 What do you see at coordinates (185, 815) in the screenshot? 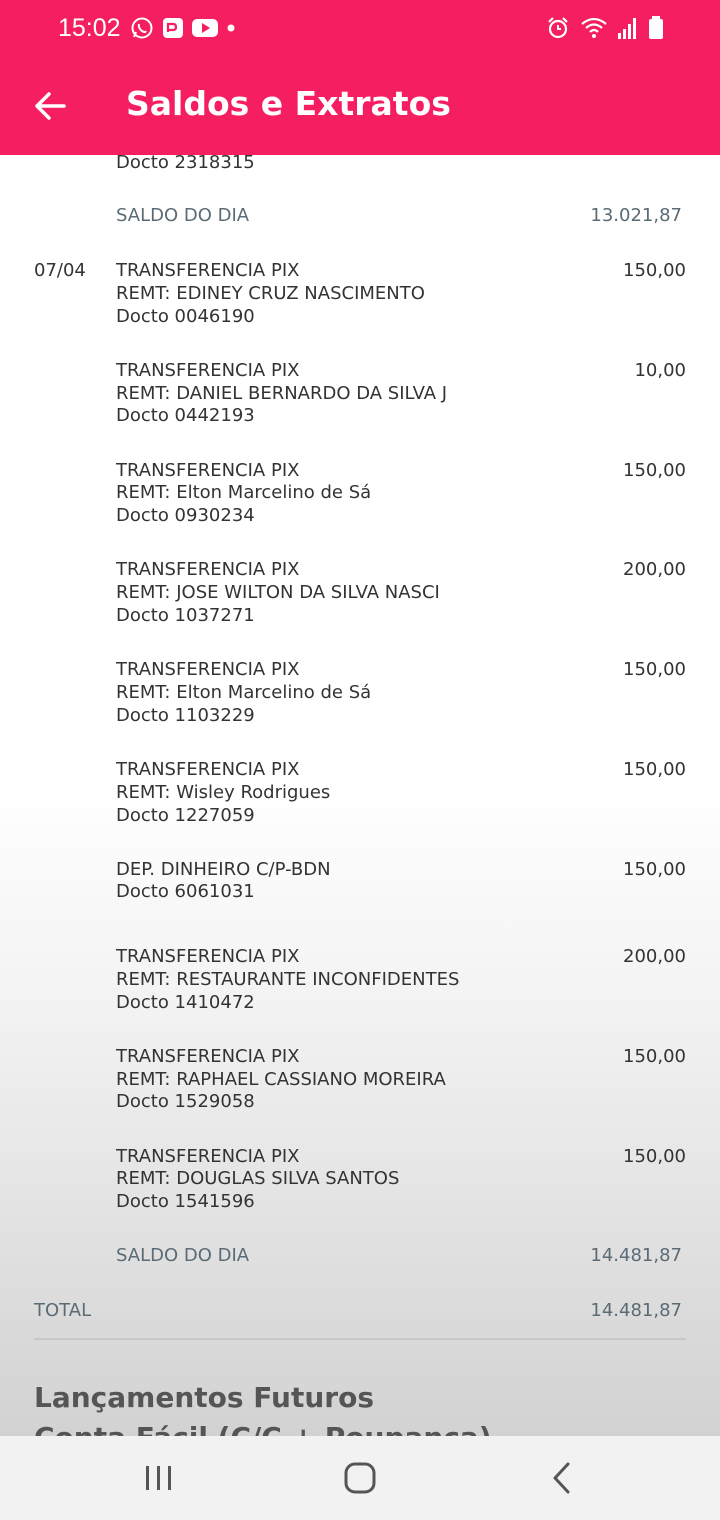
I see `transaction-docto: Docto 1227059` at bounding box center [185, 815].